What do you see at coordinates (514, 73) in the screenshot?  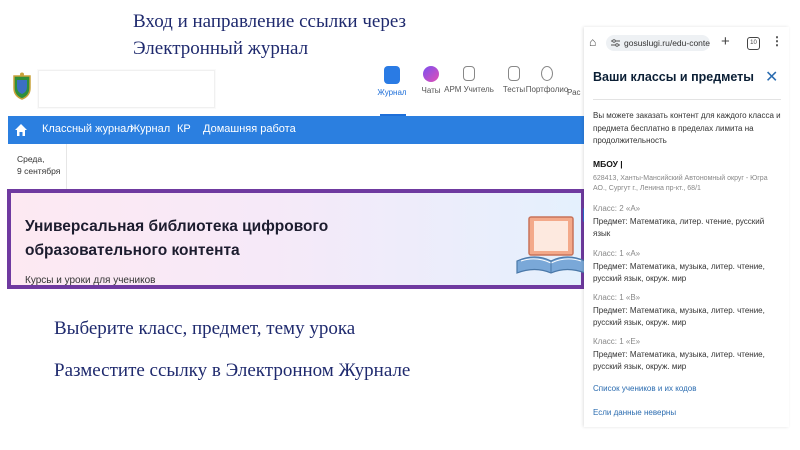 I see `tests-icon` at bounding box center [514, 73].